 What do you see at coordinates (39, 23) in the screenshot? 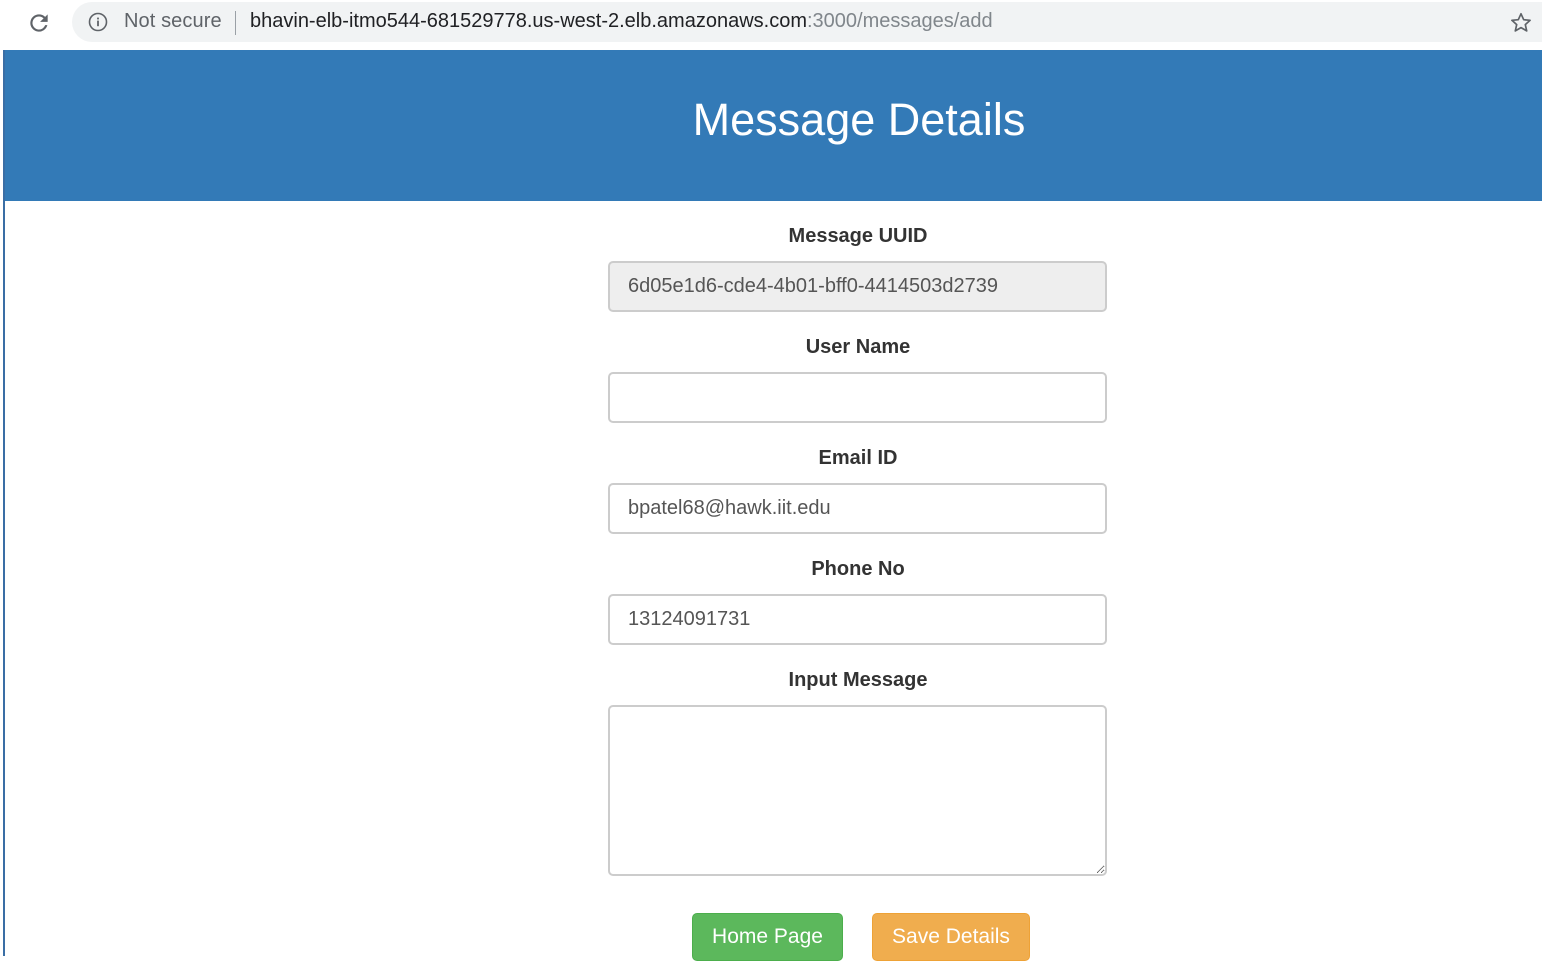
I see `reload-icon` at bounding box center [39, 23].